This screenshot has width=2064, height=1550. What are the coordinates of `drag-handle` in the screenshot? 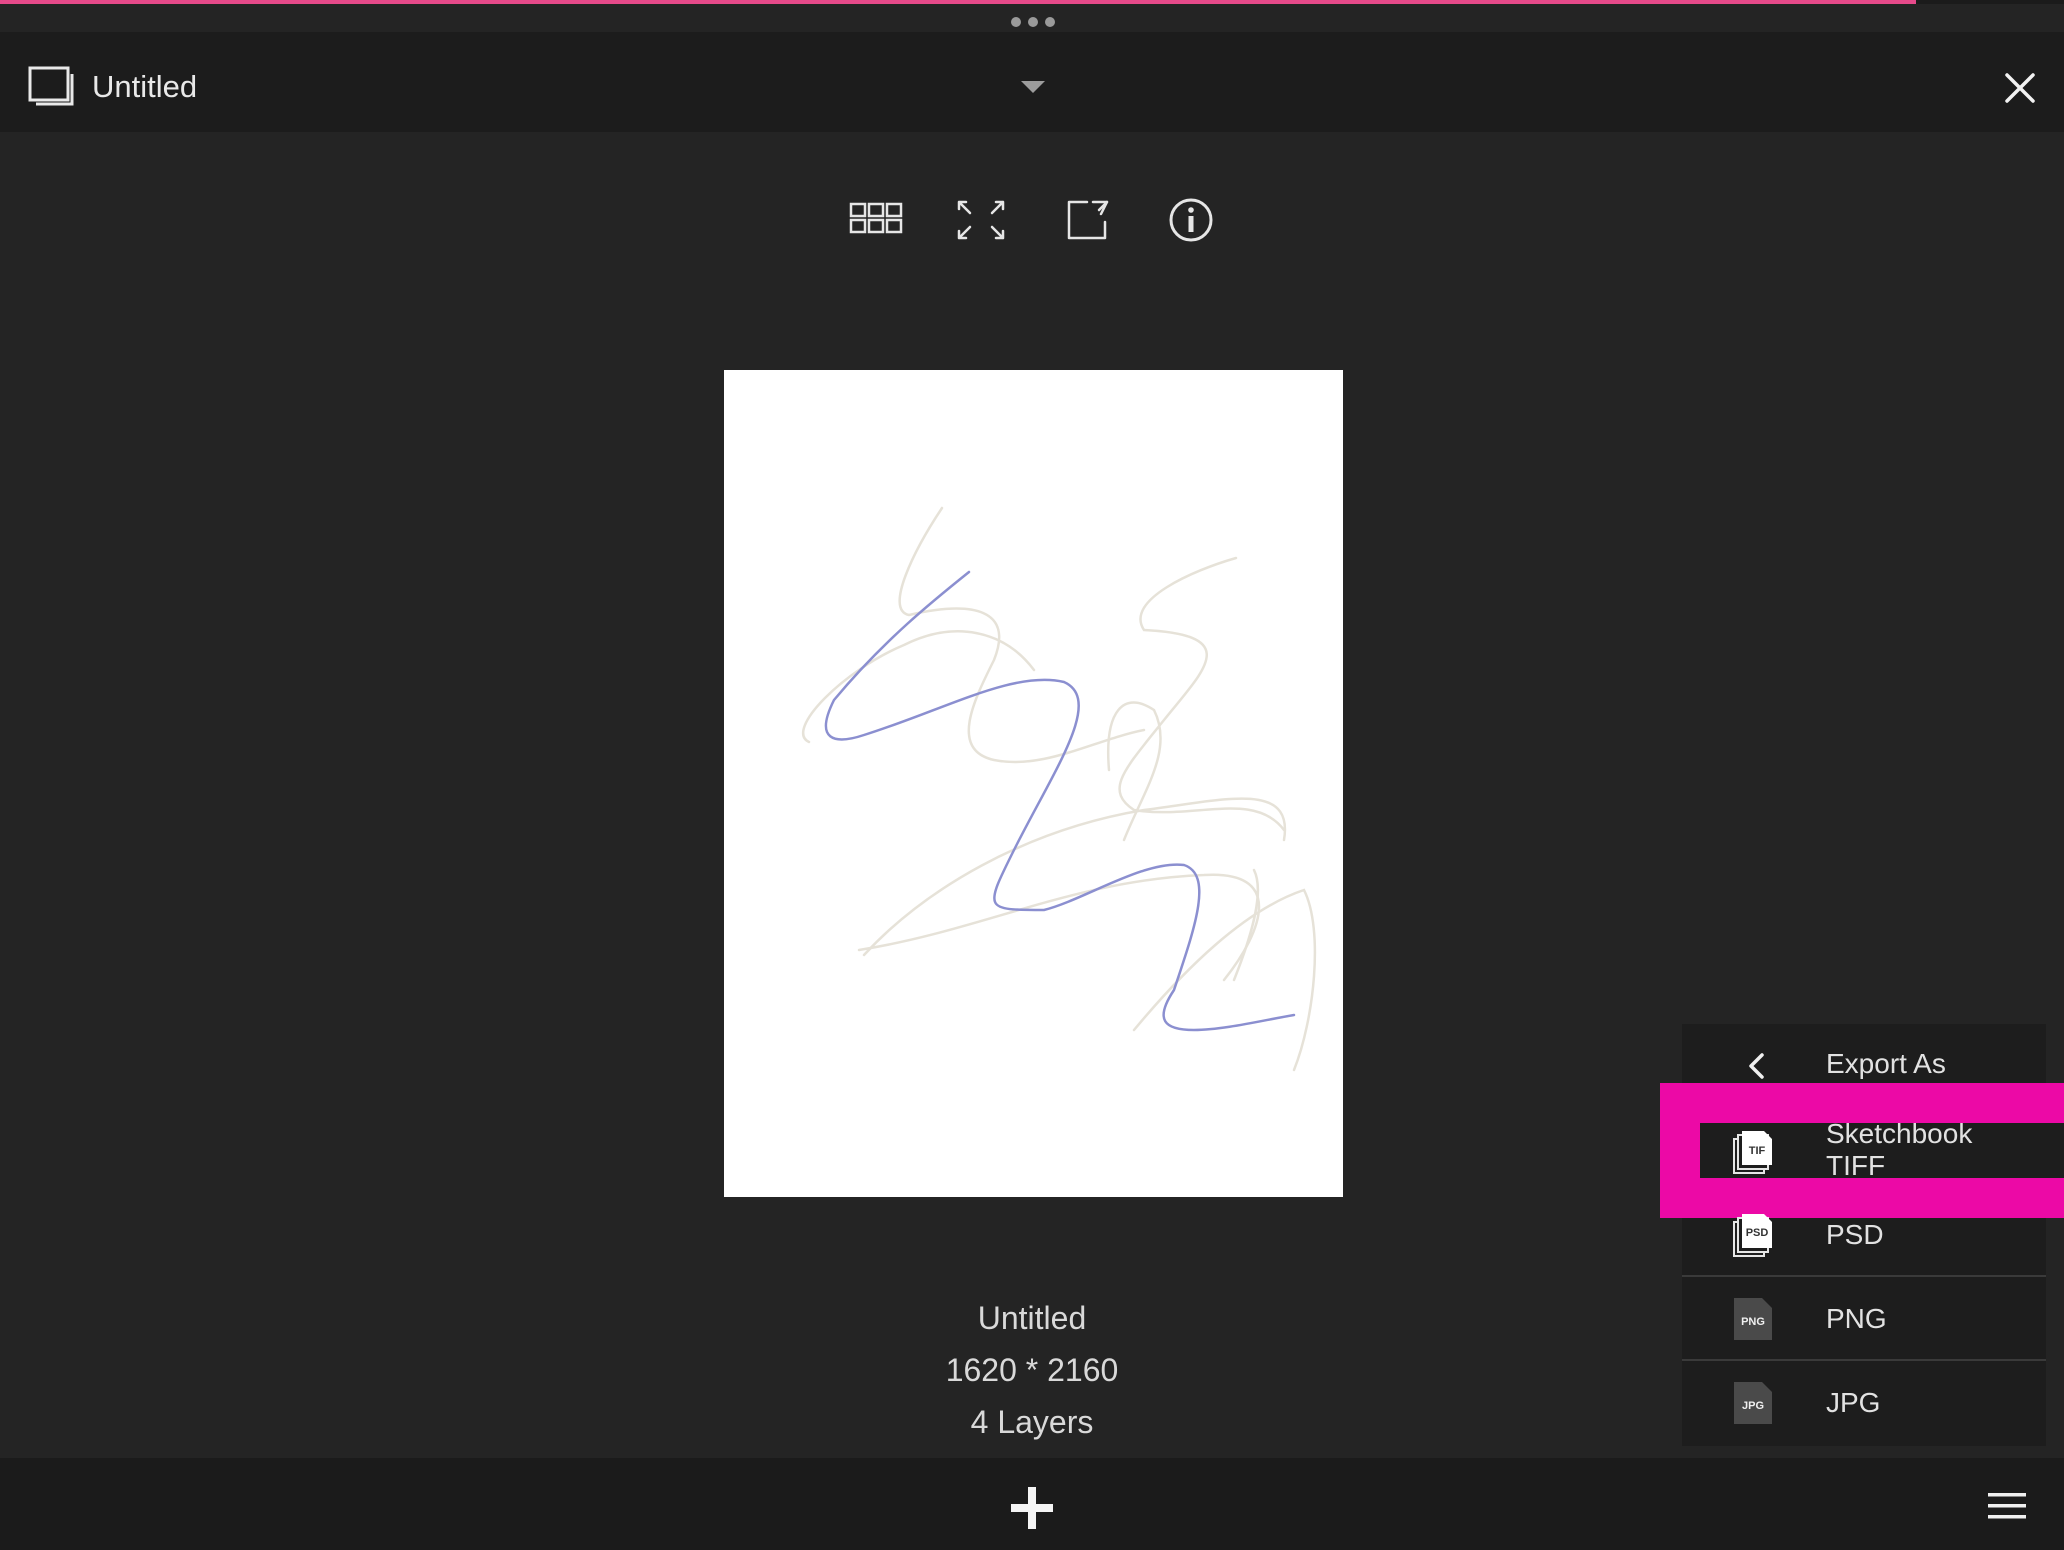 It's located at (1033, 22).